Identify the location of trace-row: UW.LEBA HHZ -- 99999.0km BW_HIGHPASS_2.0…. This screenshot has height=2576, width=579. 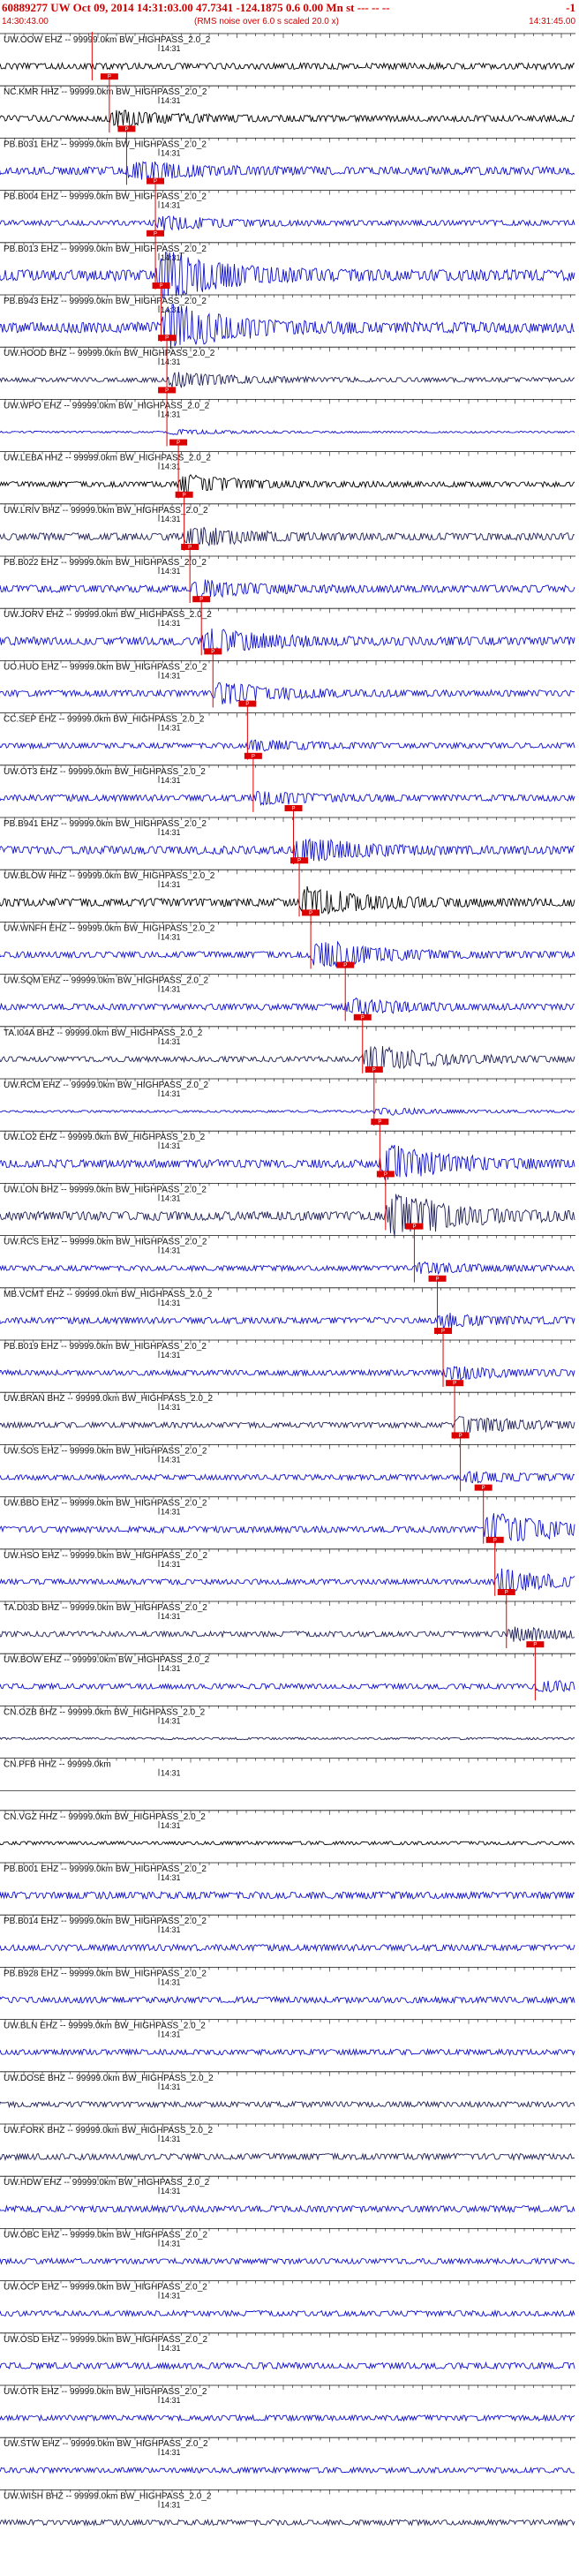
(287, 469).